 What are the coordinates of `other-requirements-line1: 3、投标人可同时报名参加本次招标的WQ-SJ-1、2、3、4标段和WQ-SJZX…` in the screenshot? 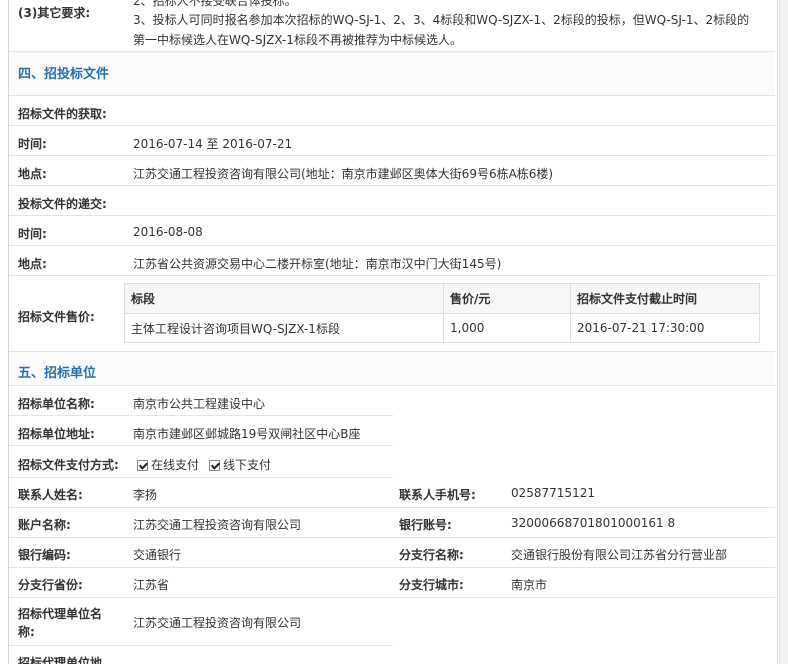 It's located at (441, 20).